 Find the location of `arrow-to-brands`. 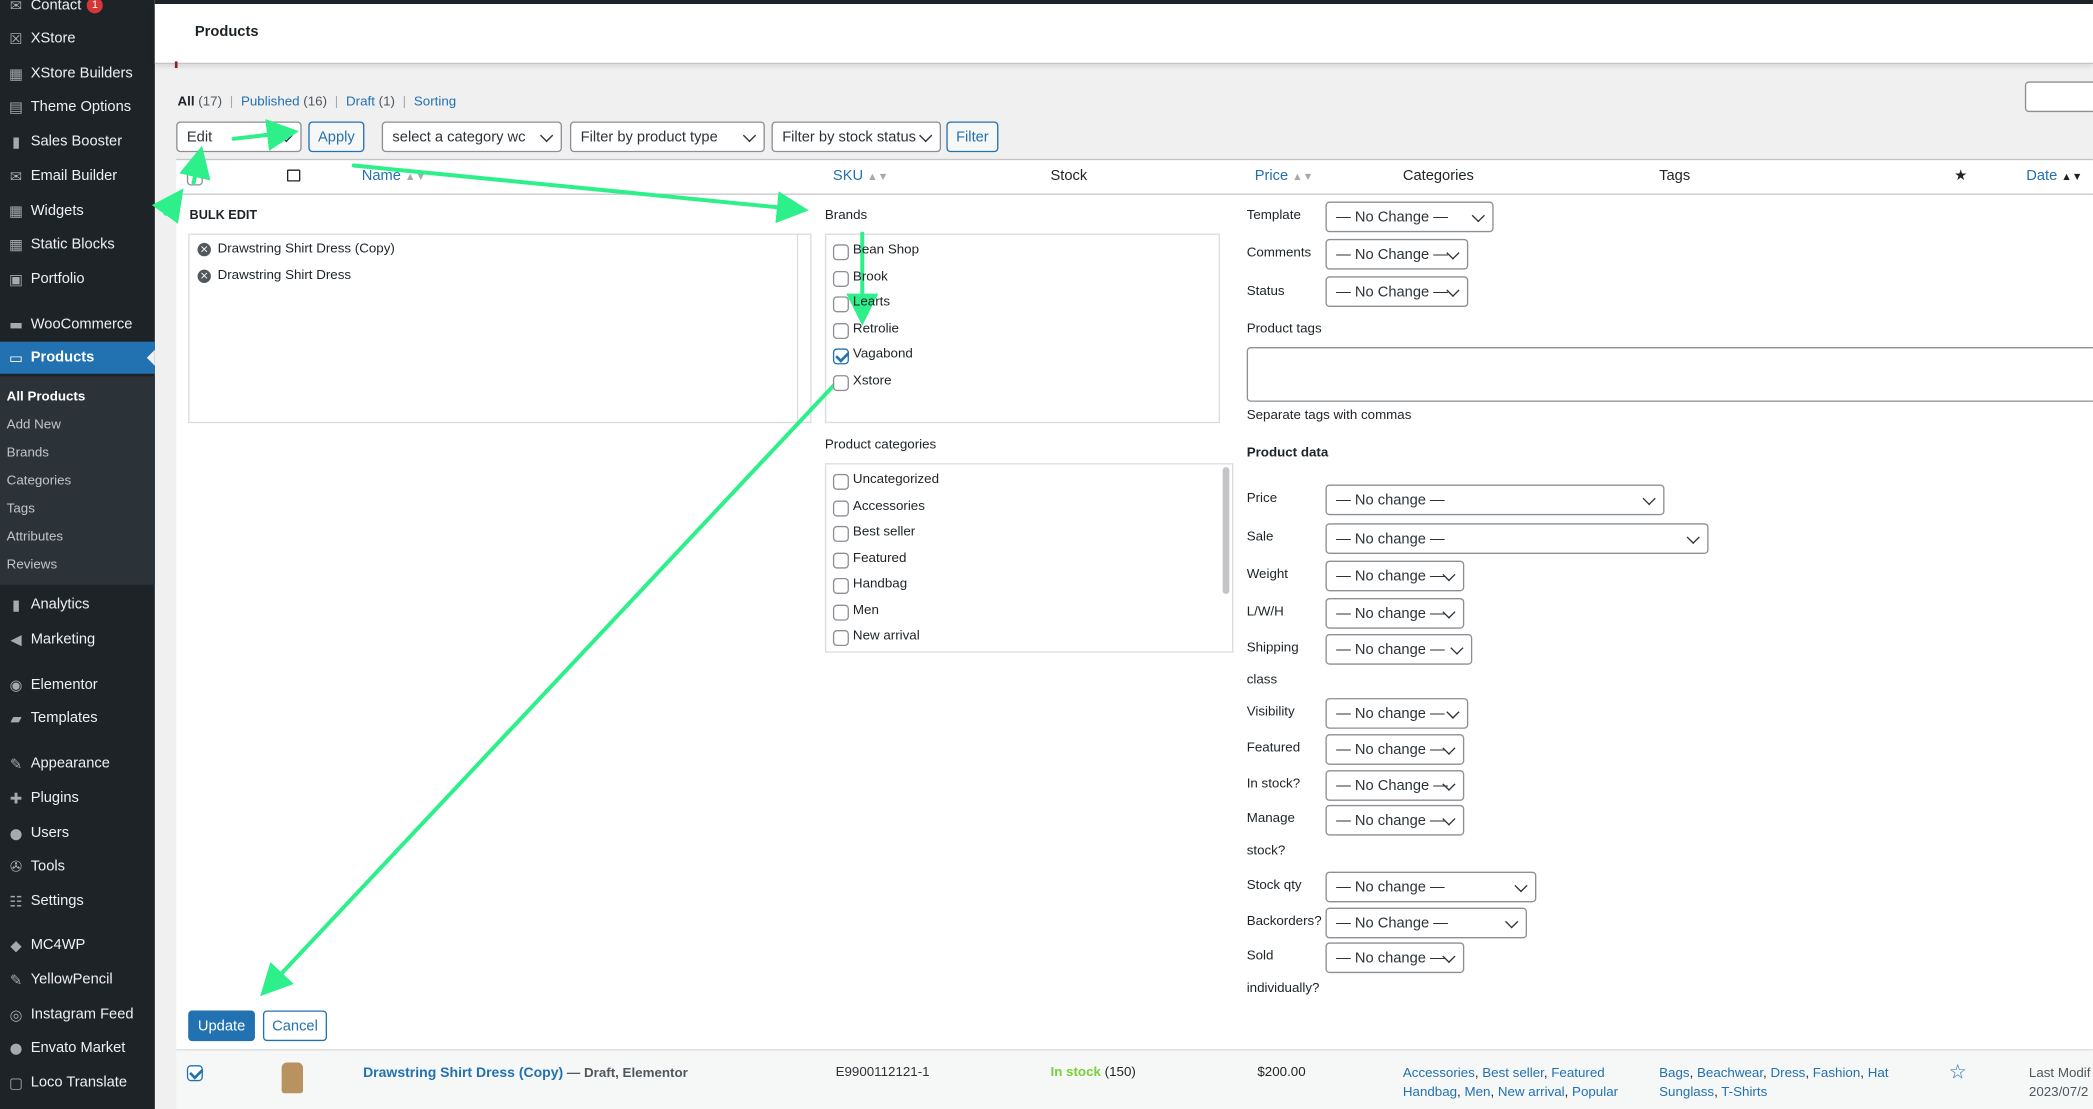

arrow-to-brands is located at coordinates (580, 193).